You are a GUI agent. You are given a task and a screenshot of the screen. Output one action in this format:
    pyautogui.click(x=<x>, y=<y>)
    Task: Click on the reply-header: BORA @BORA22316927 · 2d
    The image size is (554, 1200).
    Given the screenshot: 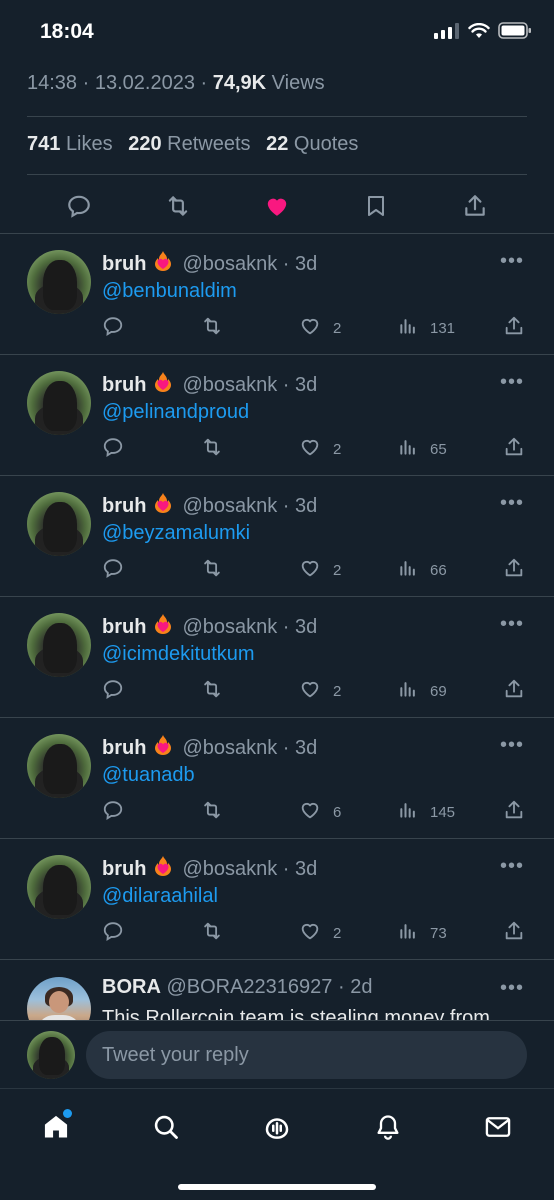 What is the action you would take?
    pyautogui.click(x=237, y=987)
    